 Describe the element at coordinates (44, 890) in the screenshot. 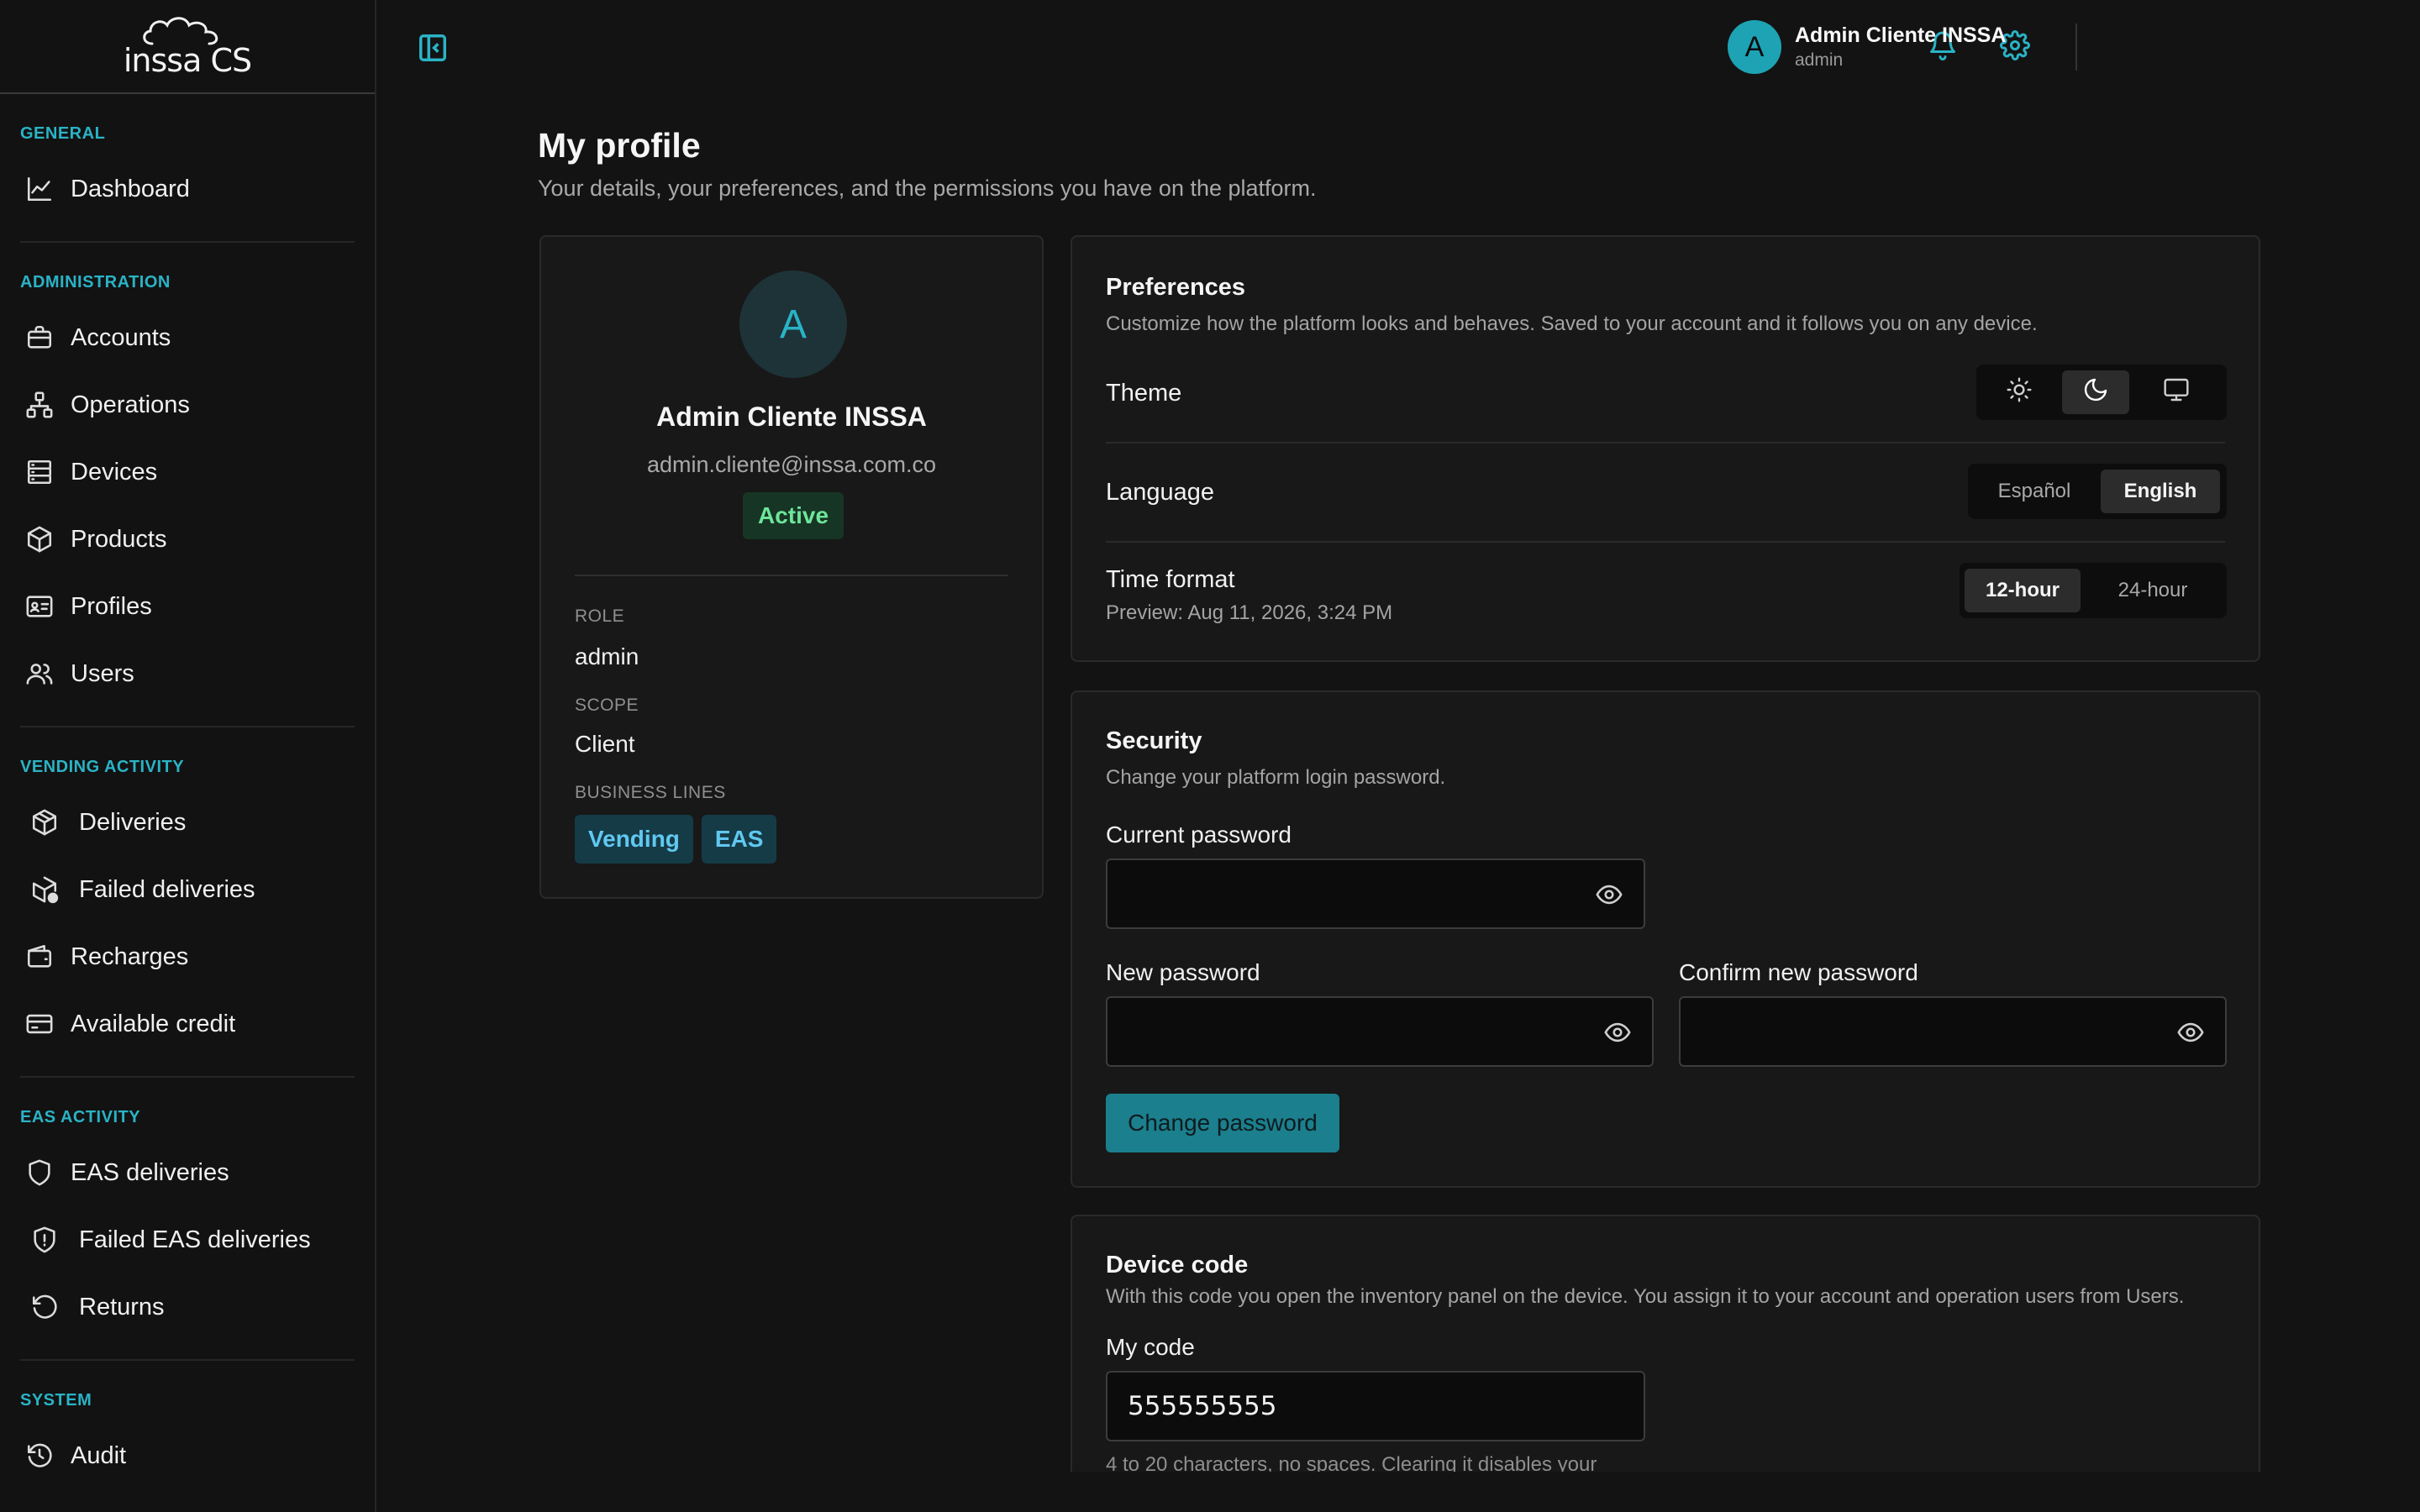

I see `package-alert-icon` at that location.